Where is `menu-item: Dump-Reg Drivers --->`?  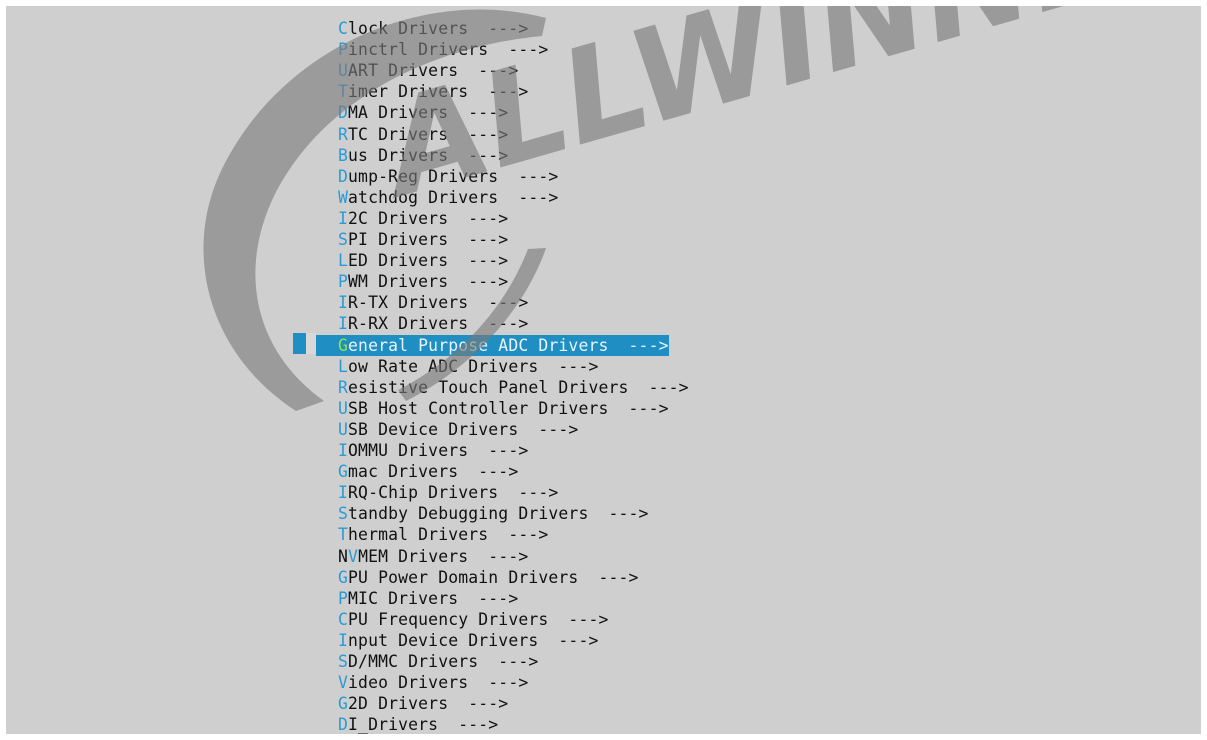
menu-item: Dump-Reg Drivers ---> is located at coordinates (437, 176).